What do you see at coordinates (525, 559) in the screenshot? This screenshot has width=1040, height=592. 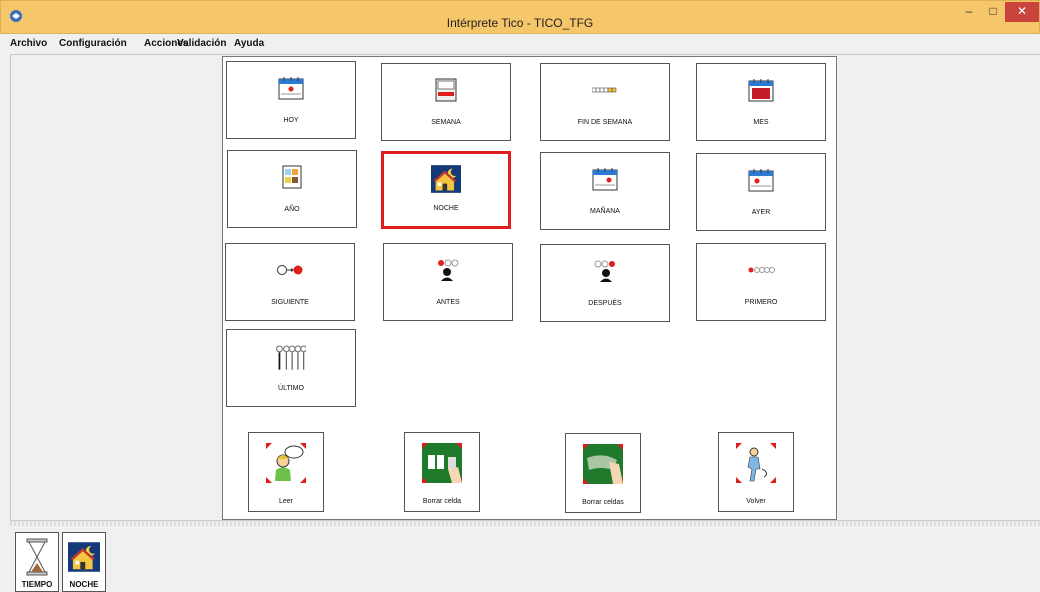 I see `message-bar: TIEMPO NOCHE` at bounding box center [525, 559].